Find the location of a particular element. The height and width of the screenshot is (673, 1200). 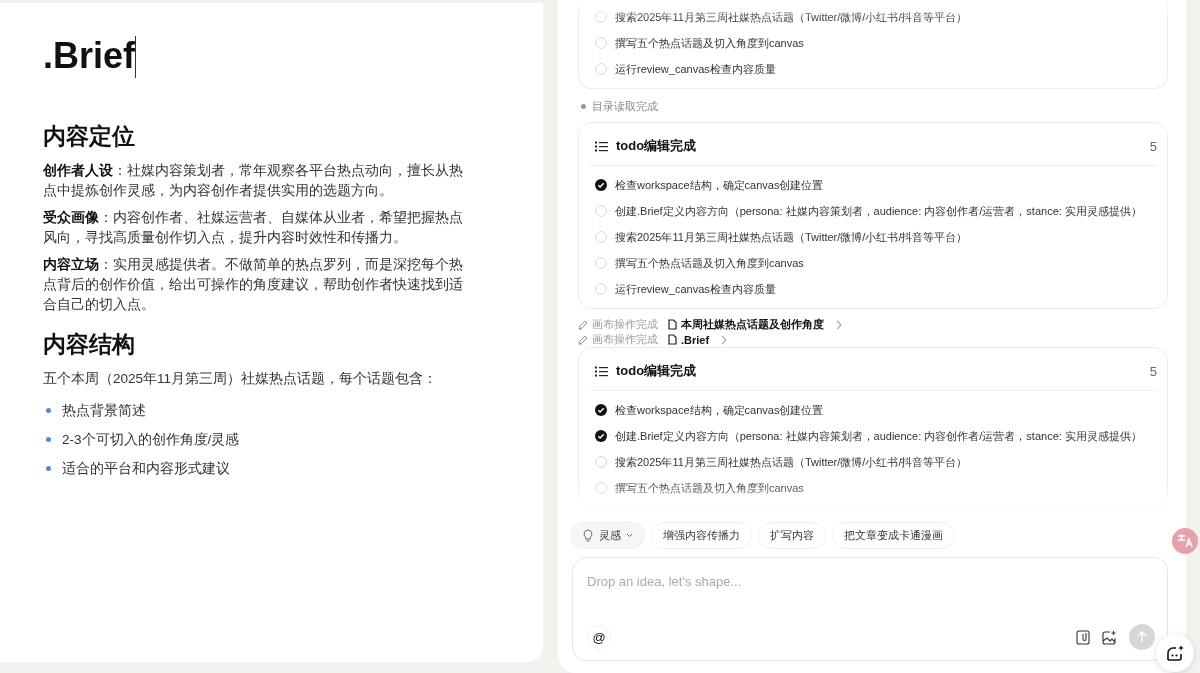

arrow-up-icon is located at coordinates (1142, 637).